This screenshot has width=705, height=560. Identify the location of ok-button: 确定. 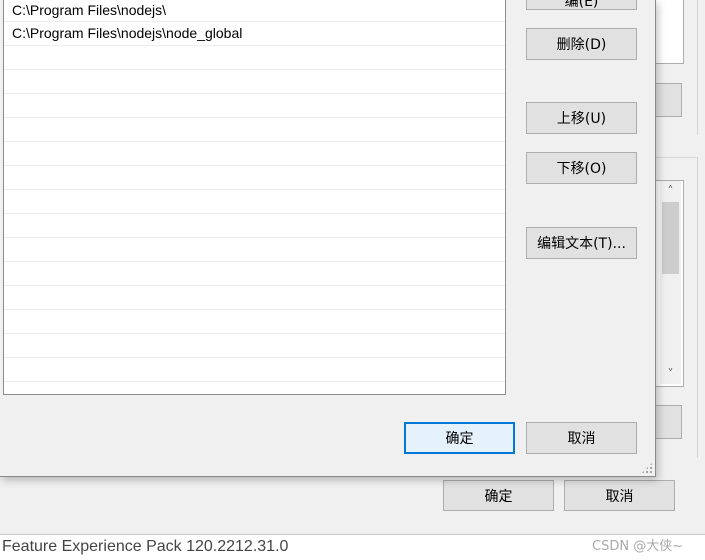
(459, 438).